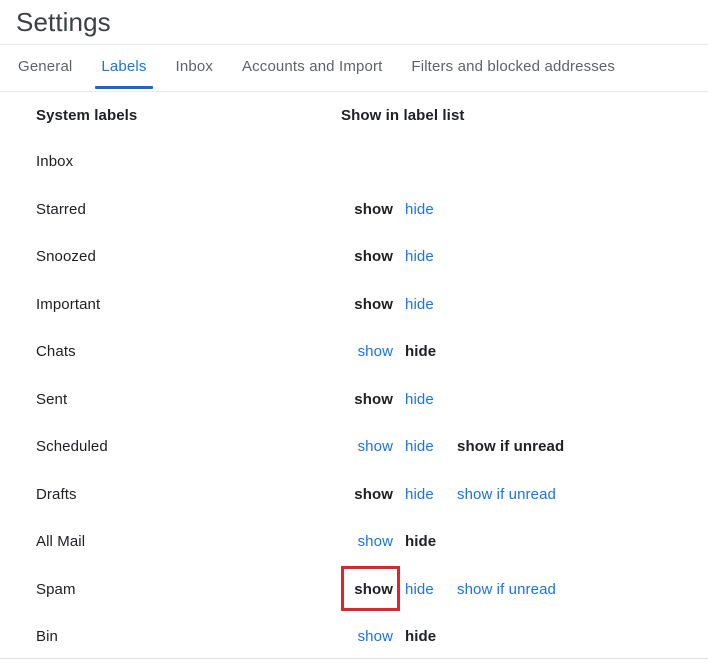  What do you see at coordinates (419, 447) in the screenshot?
I see `scheduled-hide-option: hide` at bounding box center [419, 447].